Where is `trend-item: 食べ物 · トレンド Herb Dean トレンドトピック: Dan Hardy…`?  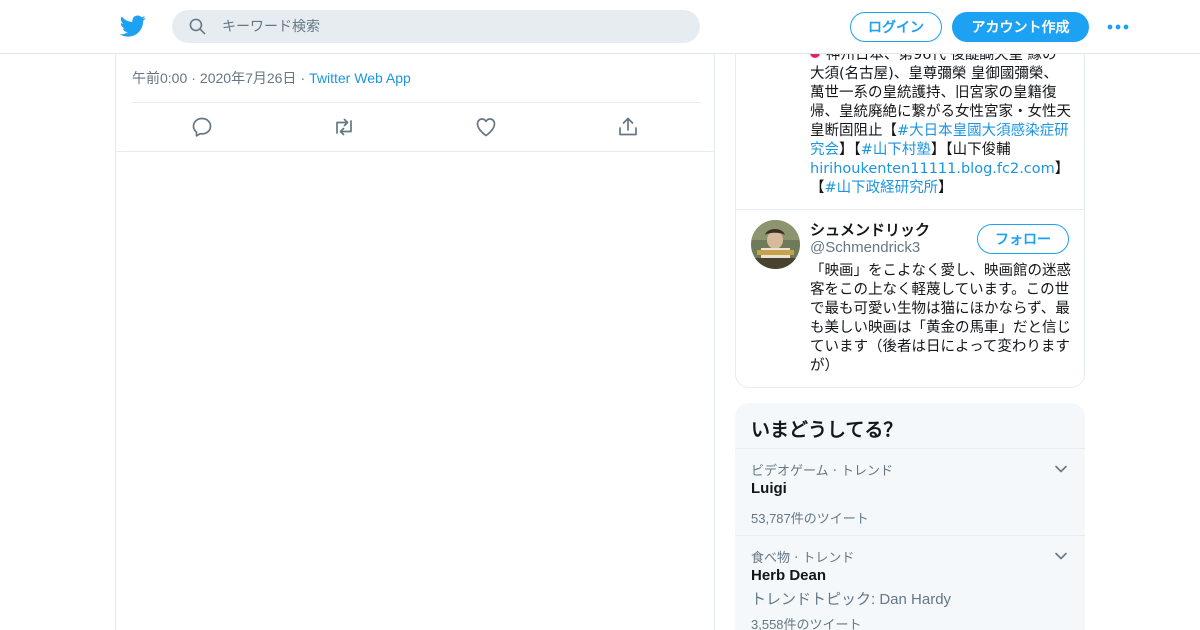 trend-item: 食べ物 · トレンド Herb Dean トレンドトピック: Dan Hardy… is located at coordinates (910, 583).